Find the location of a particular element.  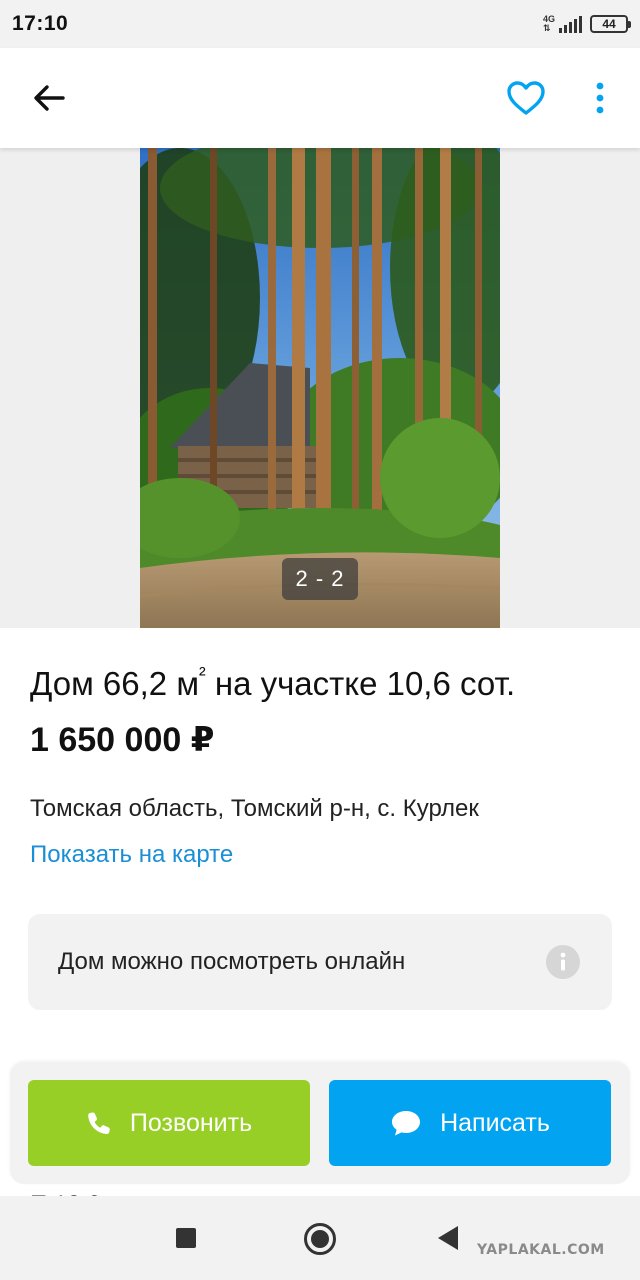

listing-title: Дом 66,2 м² на участке 10,6 сот. is located at coordinates (330, 684).